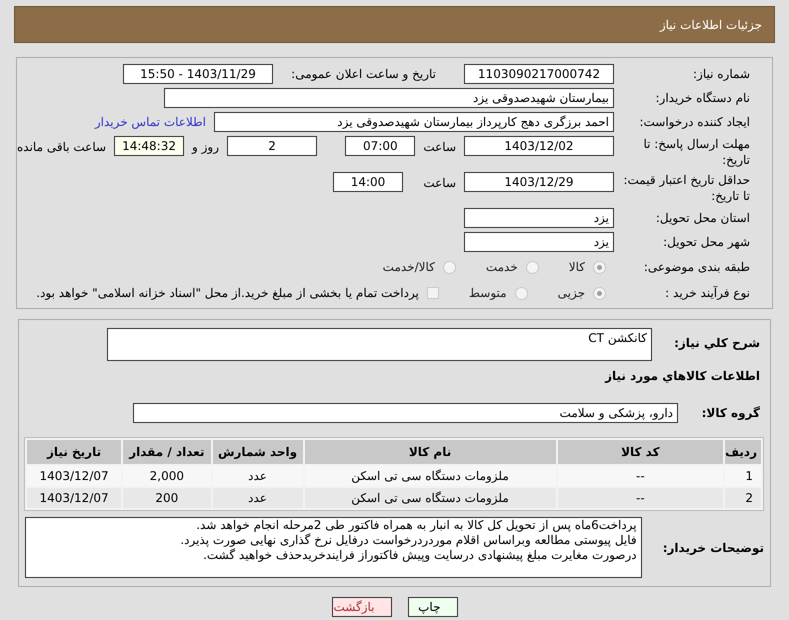  Describe the element at coordinates (408, 267) in the screenshot. I see `radio-label: کالا/خدمت` at that location.